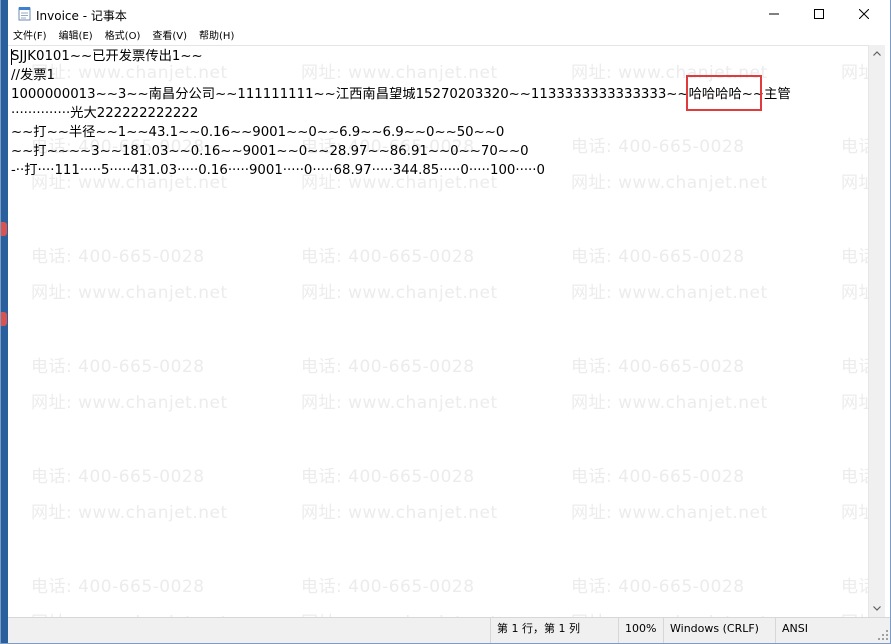 This screenshot has height=644, width=891. Describe the element at coordinates (876, 331) in the screenshot. I see `vertical-scrollbar` at that location.